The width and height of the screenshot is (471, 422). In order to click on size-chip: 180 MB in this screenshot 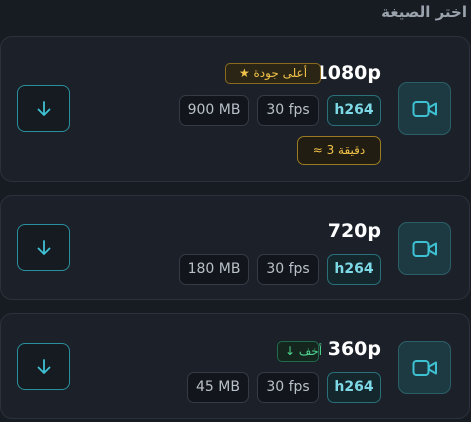, I will do `click(214, 269)`.